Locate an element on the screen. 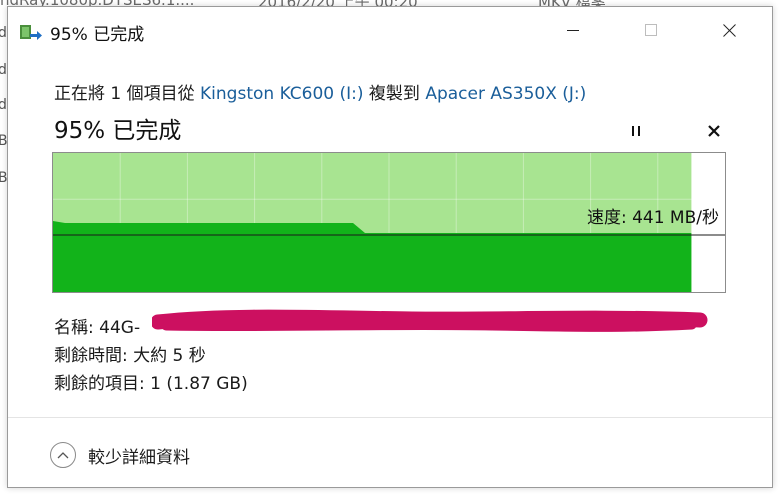 This screenshot has height=494, width=780. cancel-copy-button is located at coordinates (714, 131).